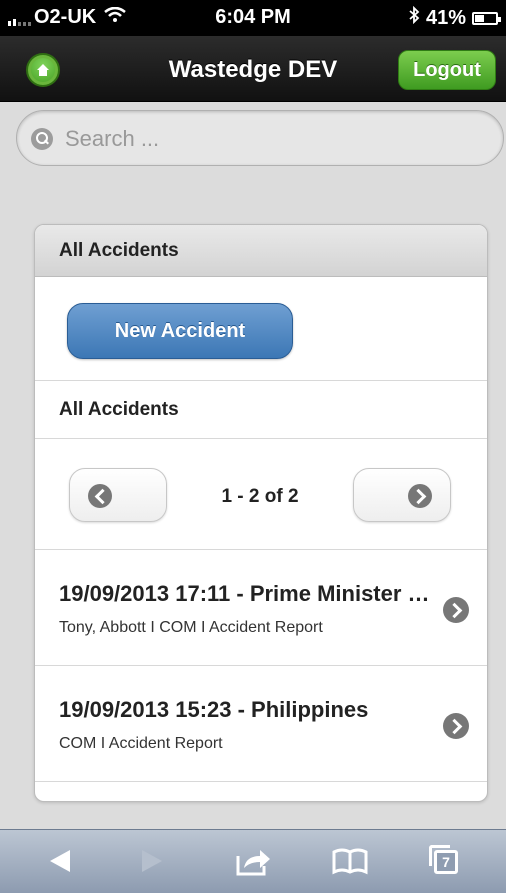 The height and width of the screenshot is (893, 506). Describe the element at coordinates (42, 139) in the screenshot. I see `search-icon` at that location.